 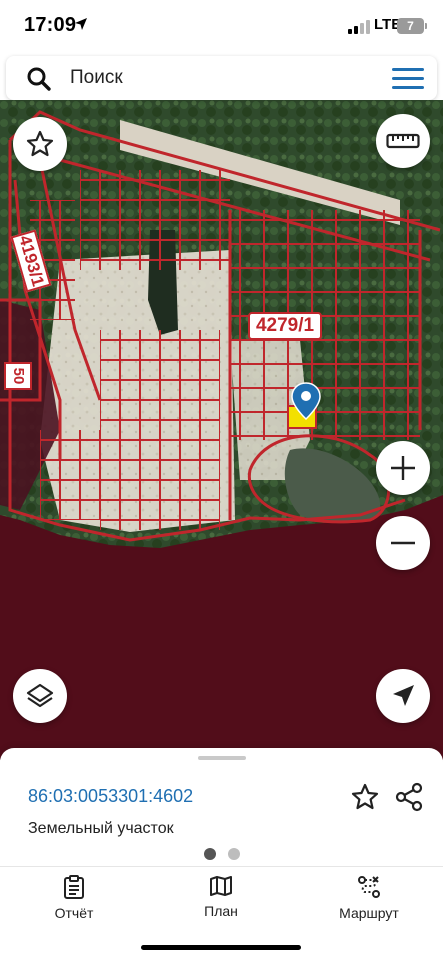 What do you see at coordinates (222, 758) in the screenshot?
I see `card-drag-handle` at bounding box center [222, 758].